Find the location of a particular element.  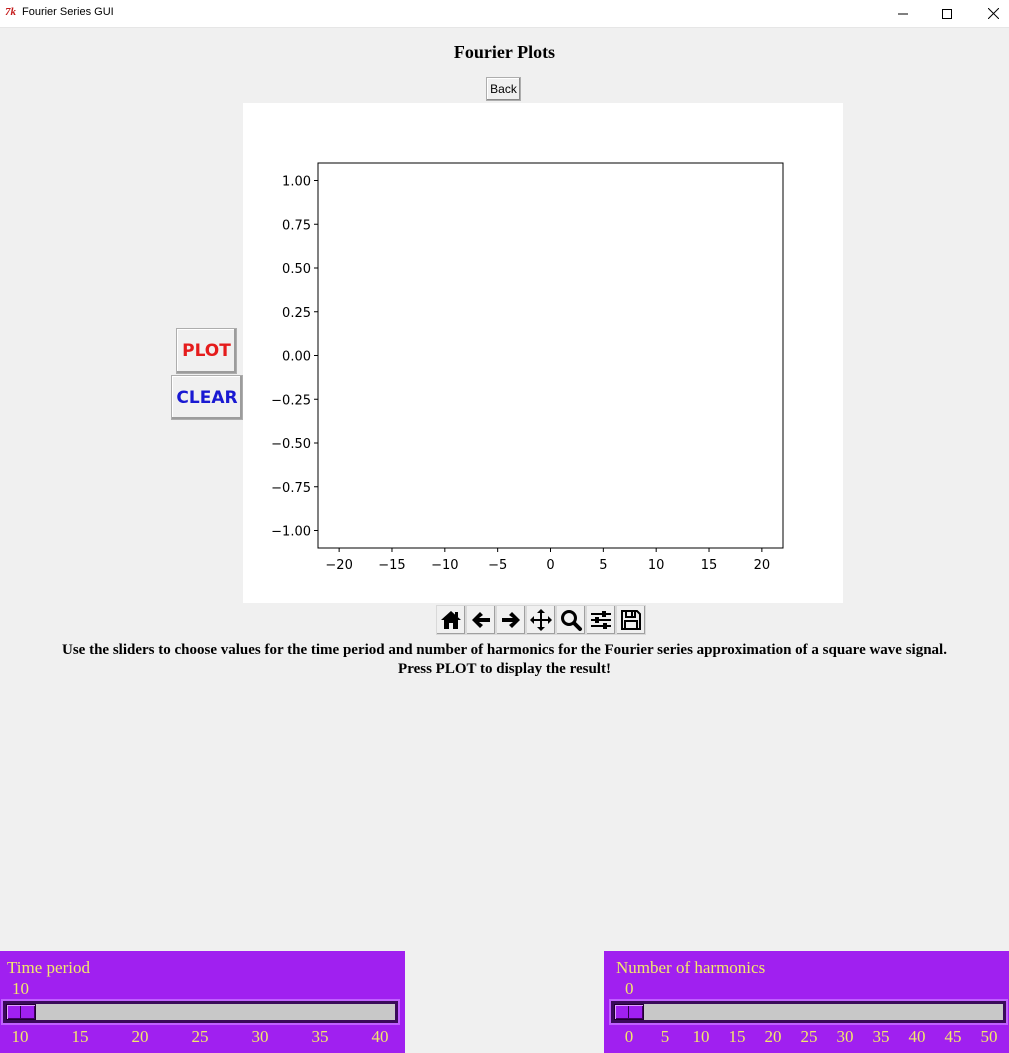

y-tick-label: 1.00 is located at coordinates (296, 182).